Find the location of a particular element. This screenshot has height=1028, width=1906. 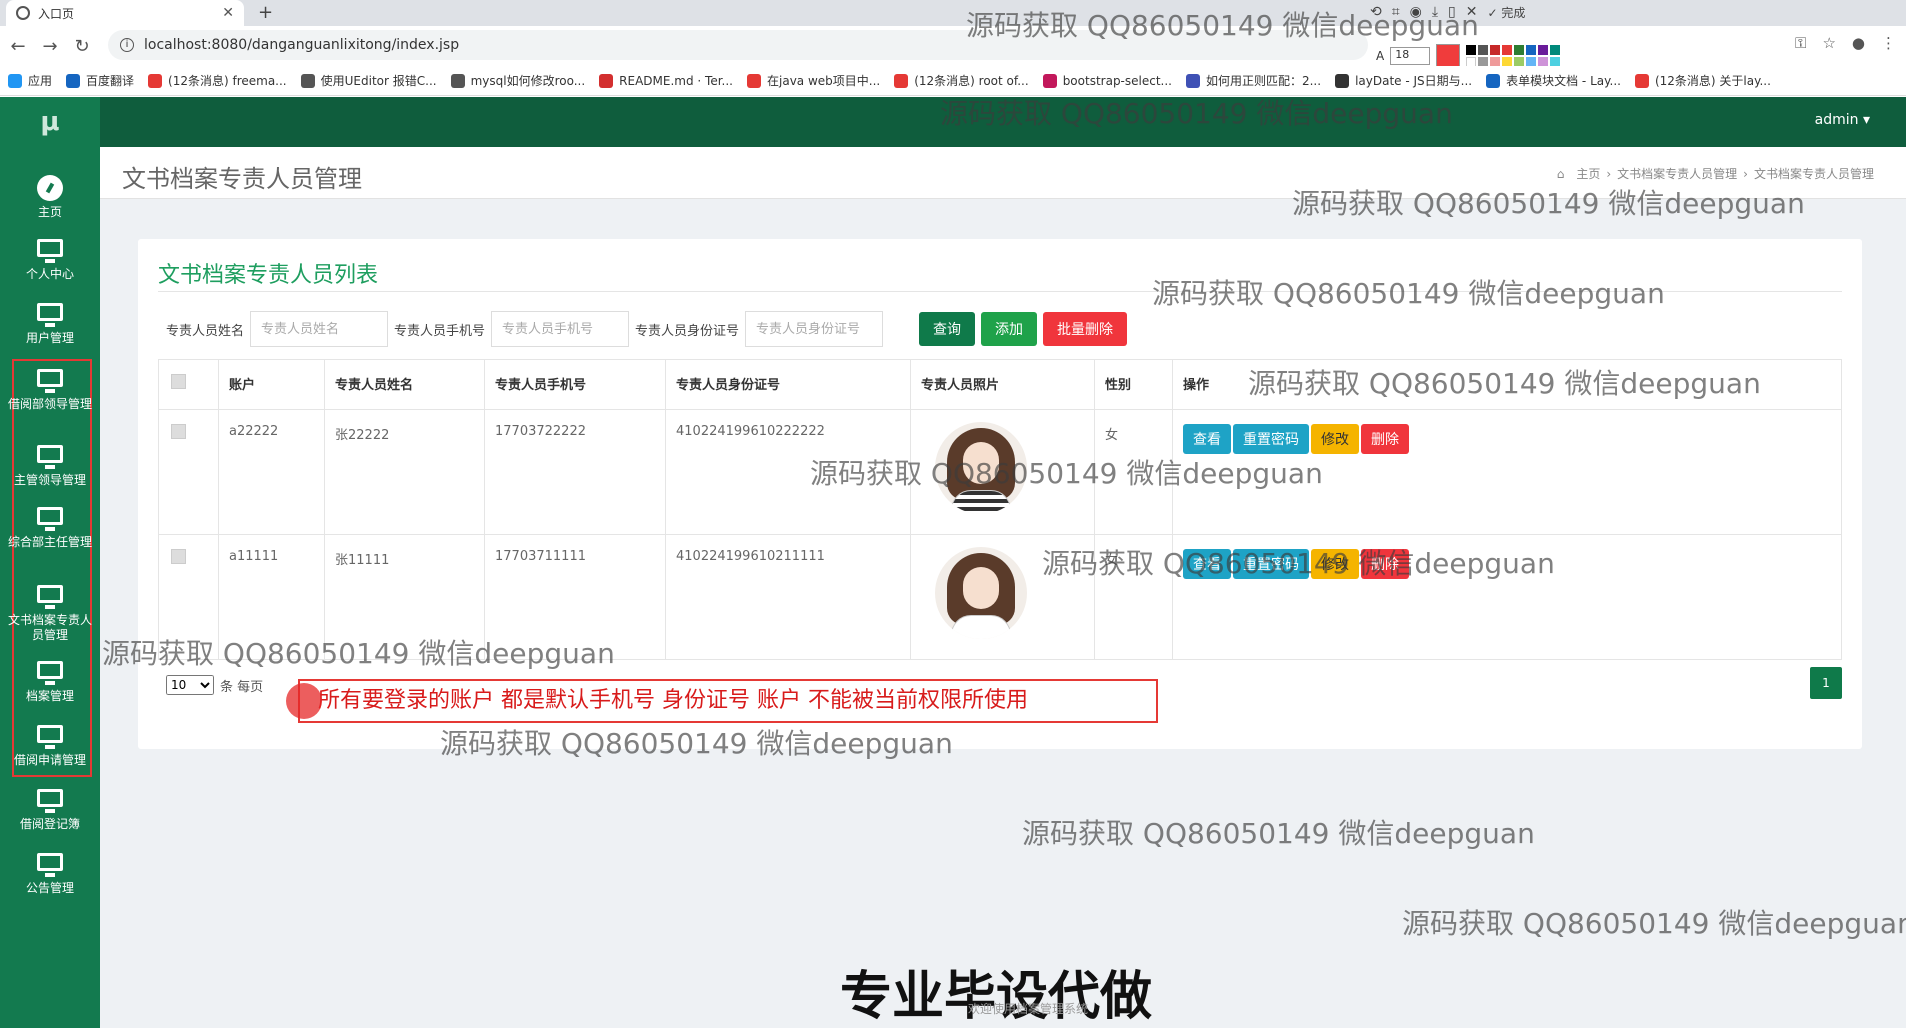

sidebar-item-4: 主管领导管理 is located at coordinates (50, 466).